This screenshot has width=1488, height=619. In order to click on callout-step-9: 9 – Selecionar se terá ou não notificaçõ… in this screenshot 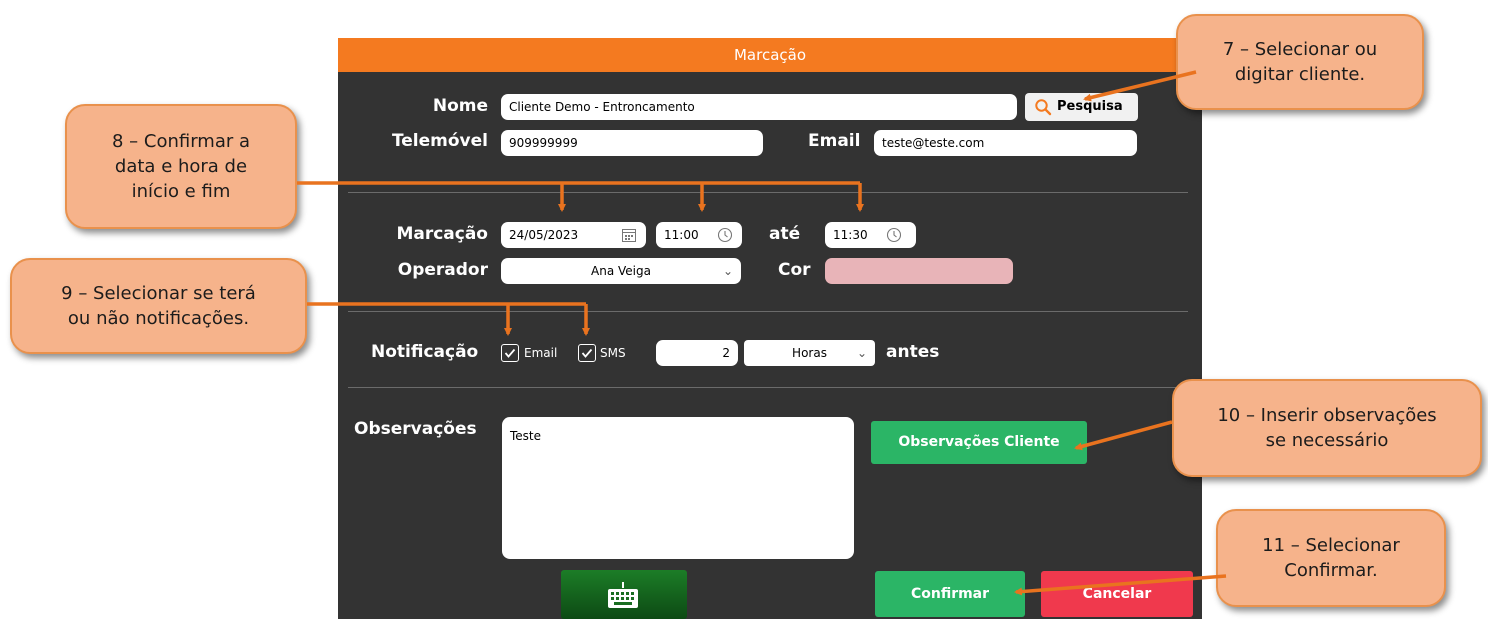, I will do `click(158, 306)`.